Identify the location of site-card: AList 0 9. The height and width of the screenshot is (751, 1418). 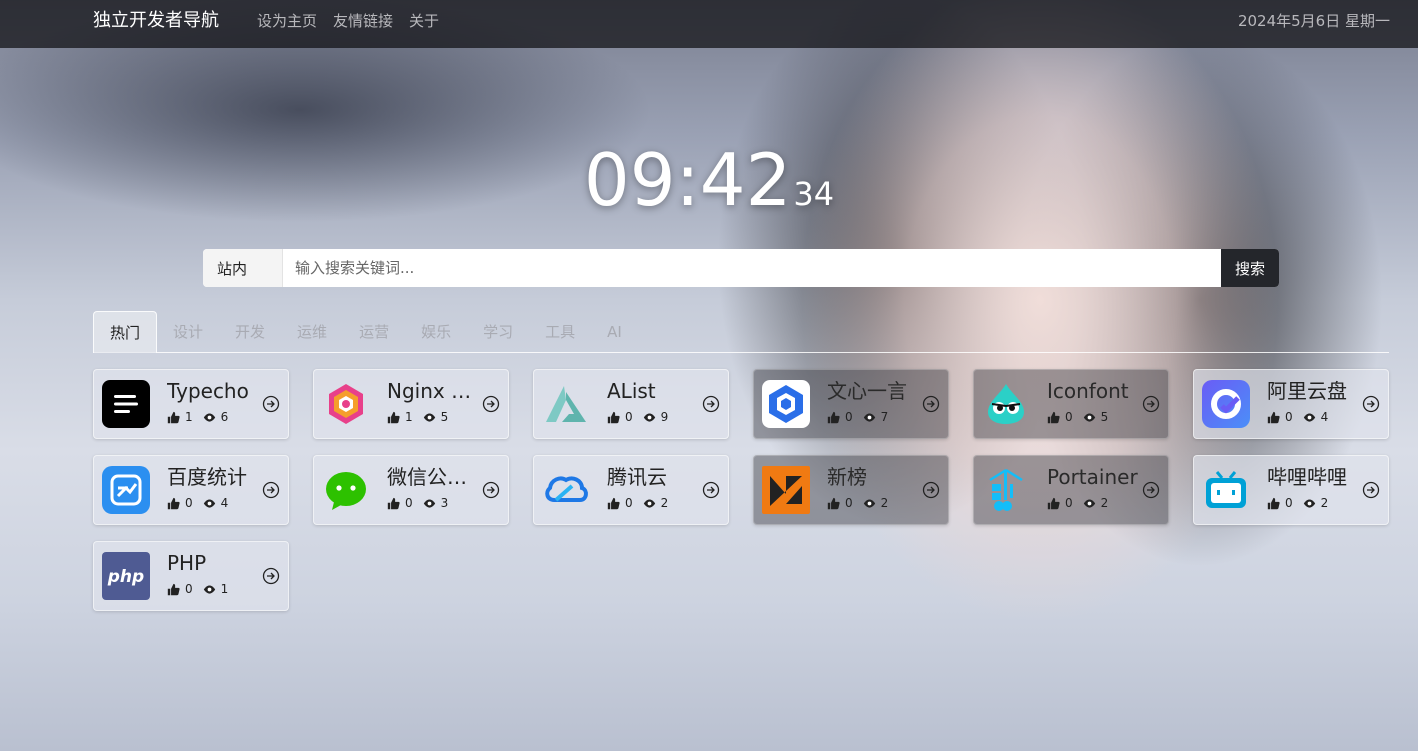
(631, 404).